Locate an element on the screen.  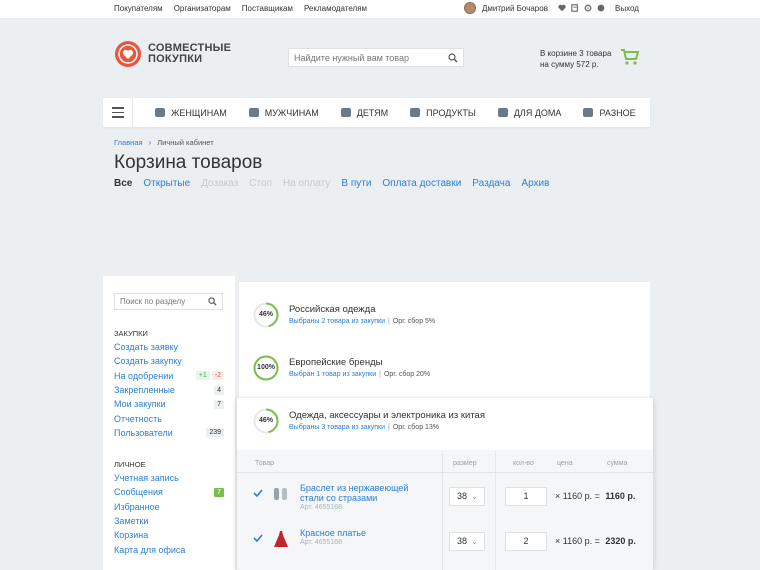
group-fee: Орг. сбор 5% is located at coordinates (414, 321).